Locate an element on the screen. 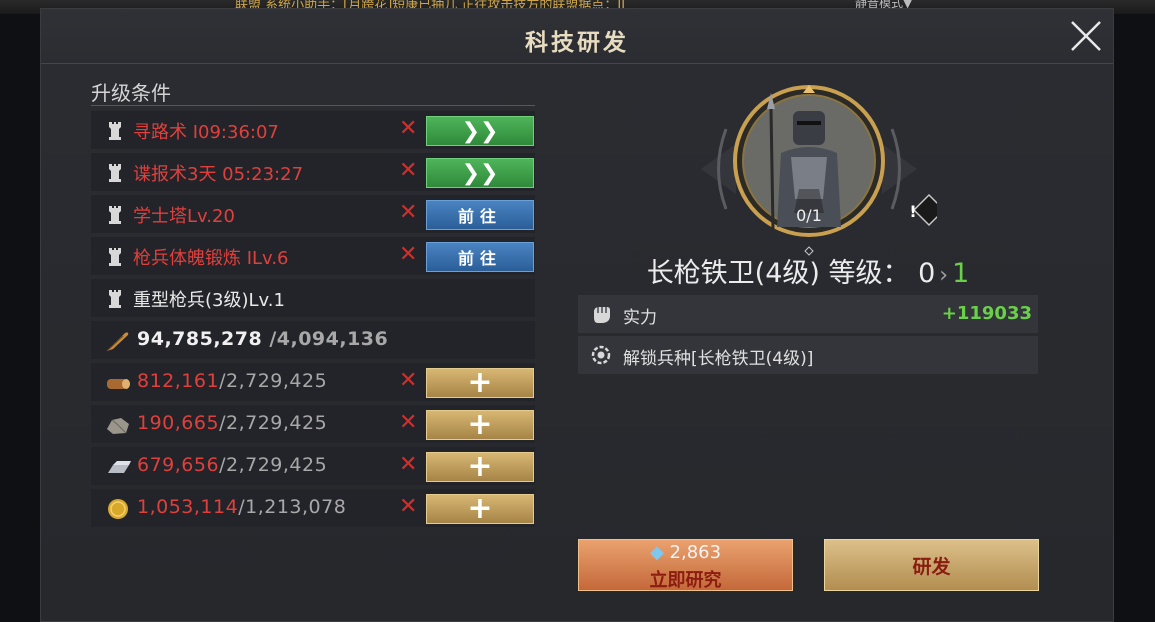  wood-icon is located at coordinates (118, 384).